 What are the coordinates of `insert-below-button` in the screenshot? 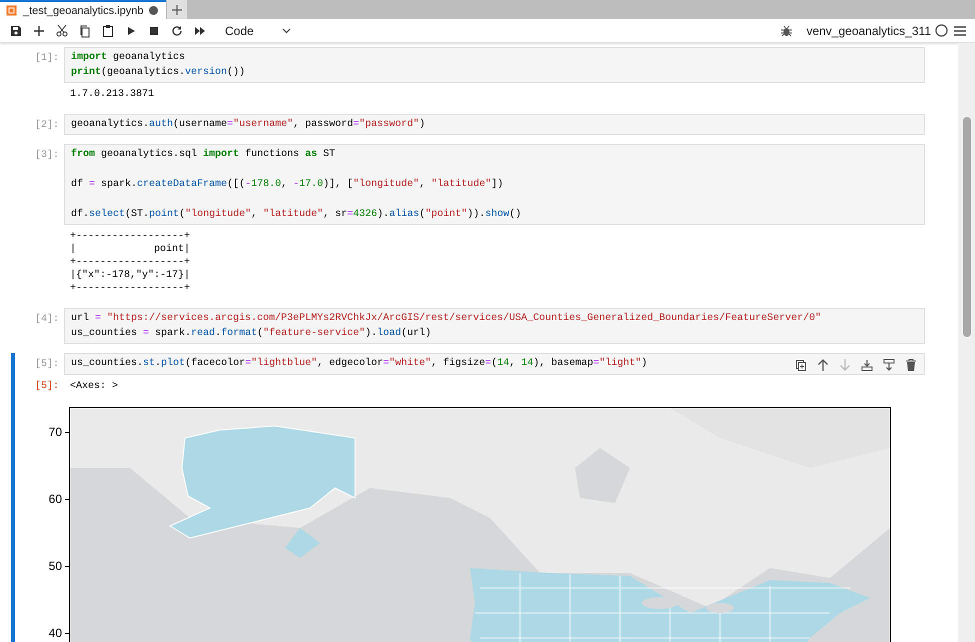 It's located at (888, 364).